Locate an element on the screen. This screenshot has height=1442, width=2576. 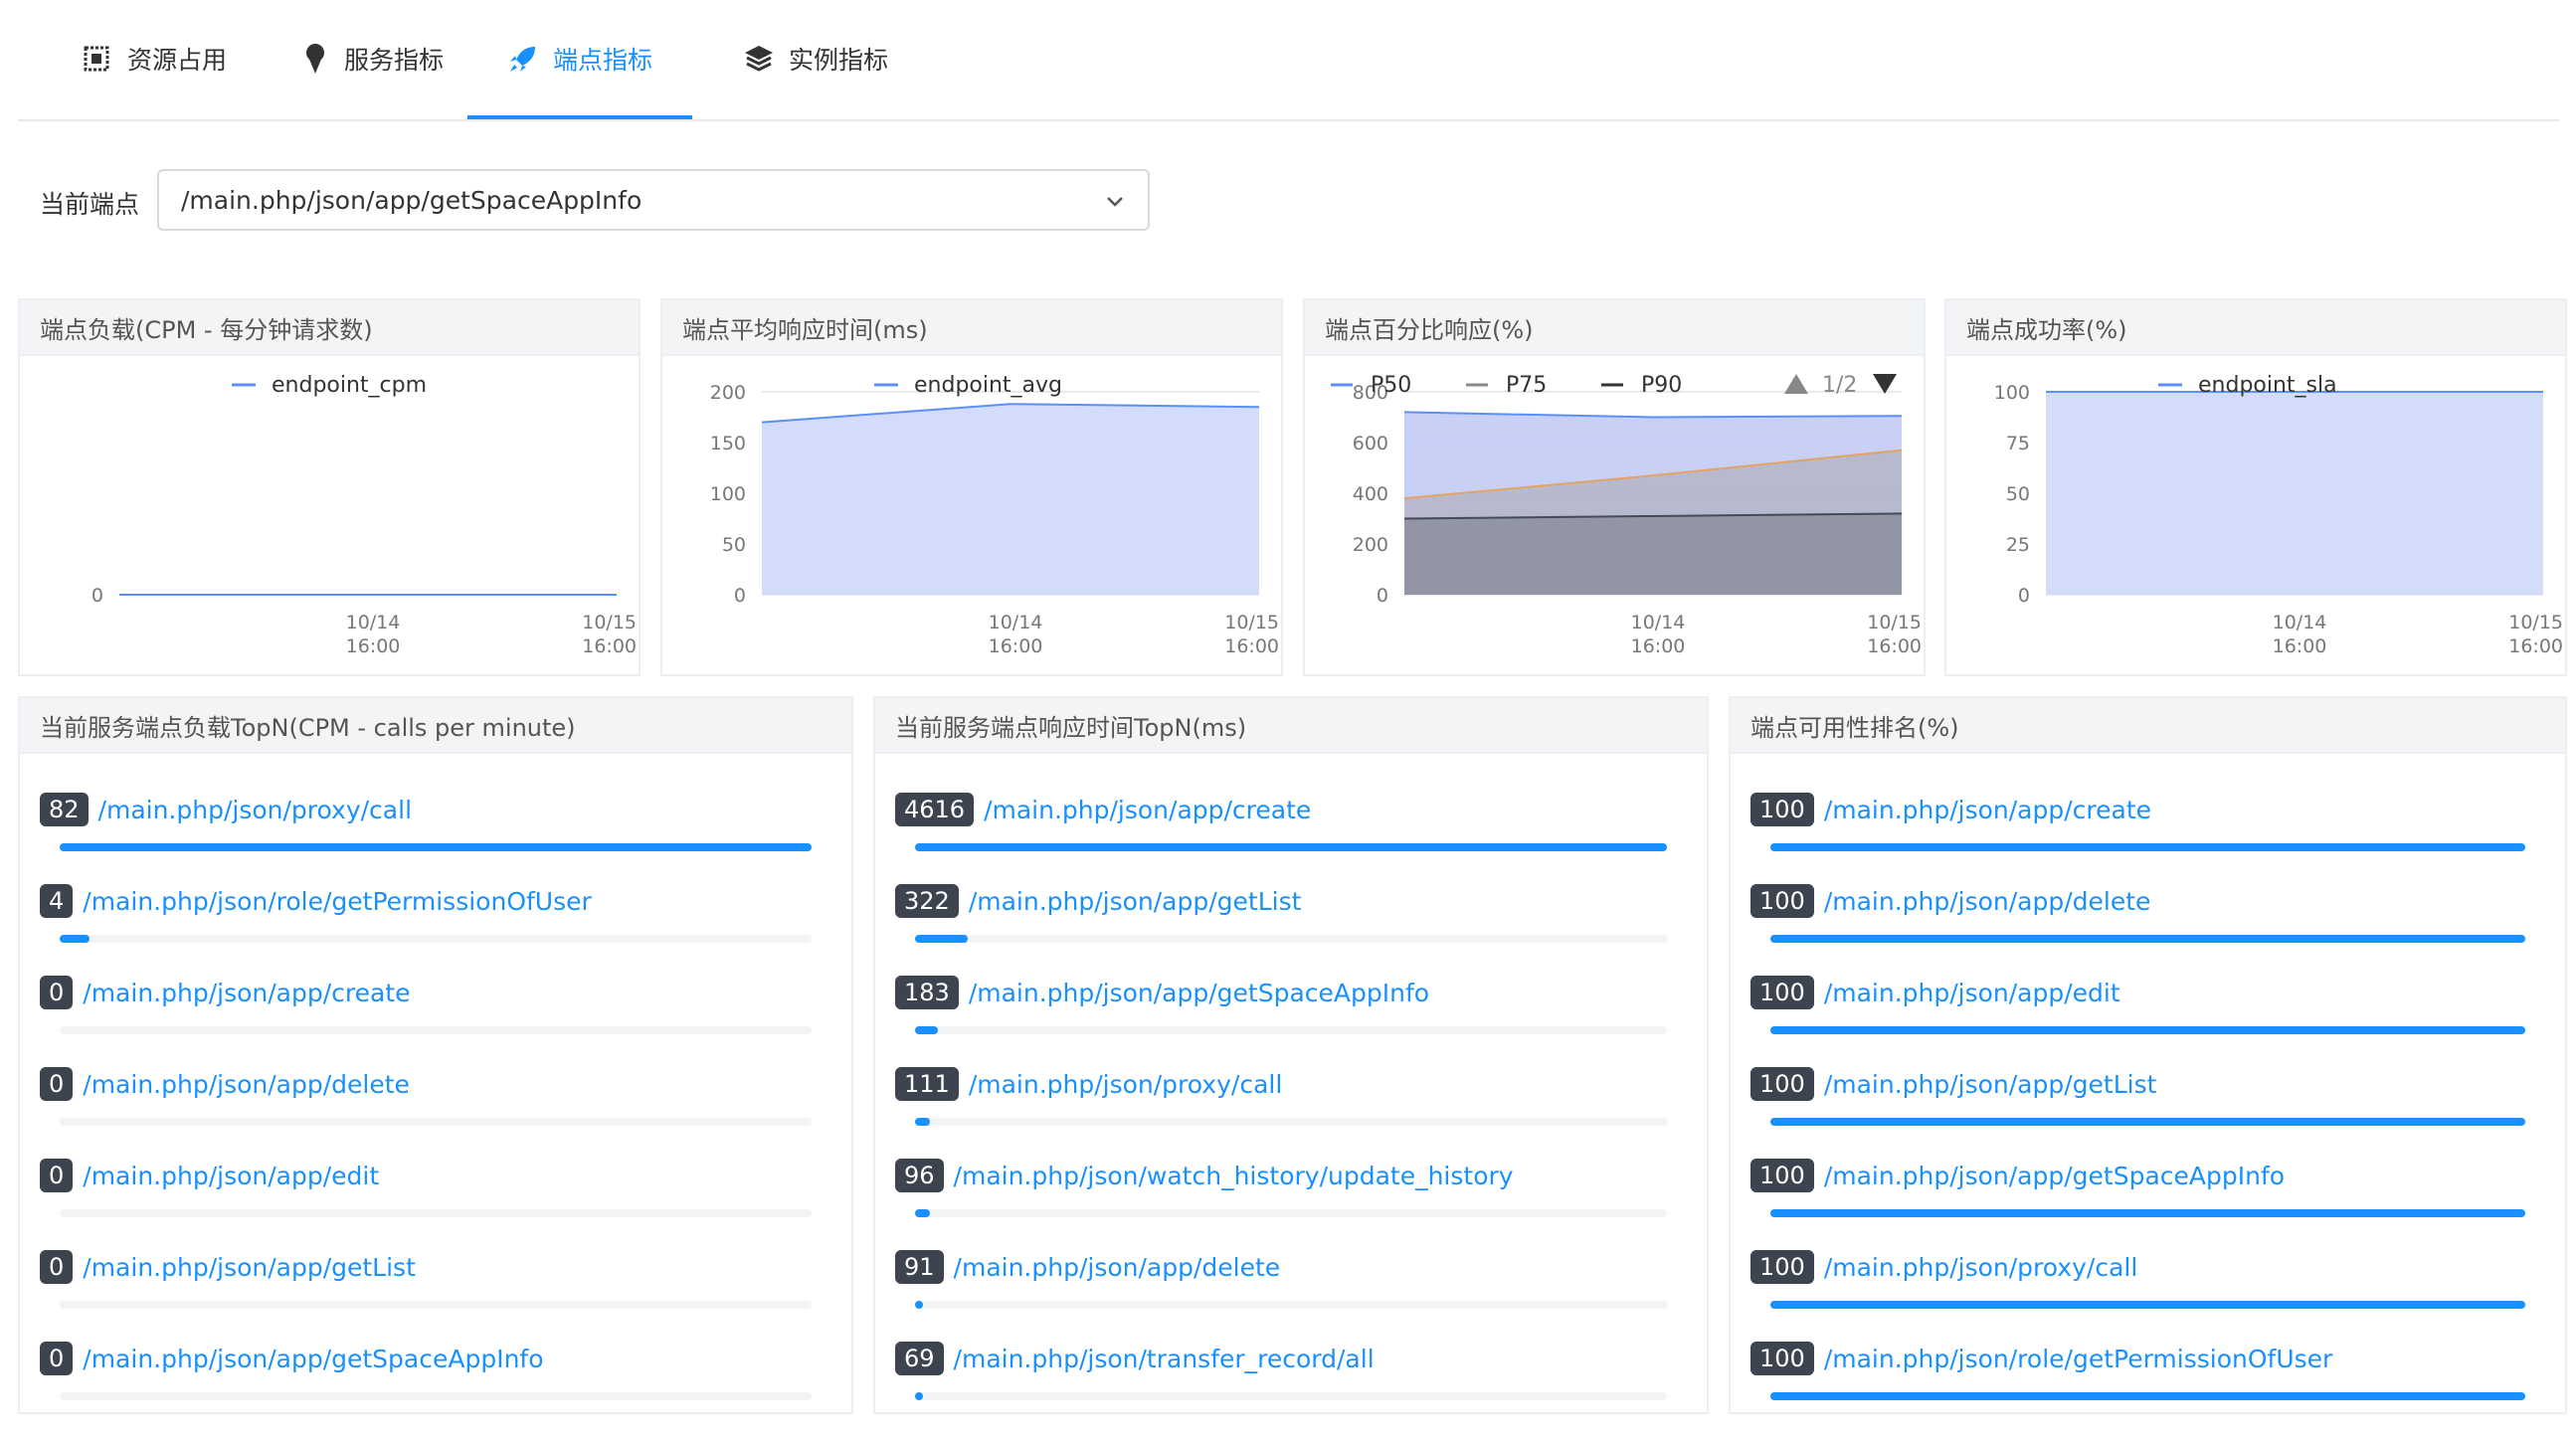
topn-item: 100/main.php/json/app/getList is located at coordinates (2147, 1110).